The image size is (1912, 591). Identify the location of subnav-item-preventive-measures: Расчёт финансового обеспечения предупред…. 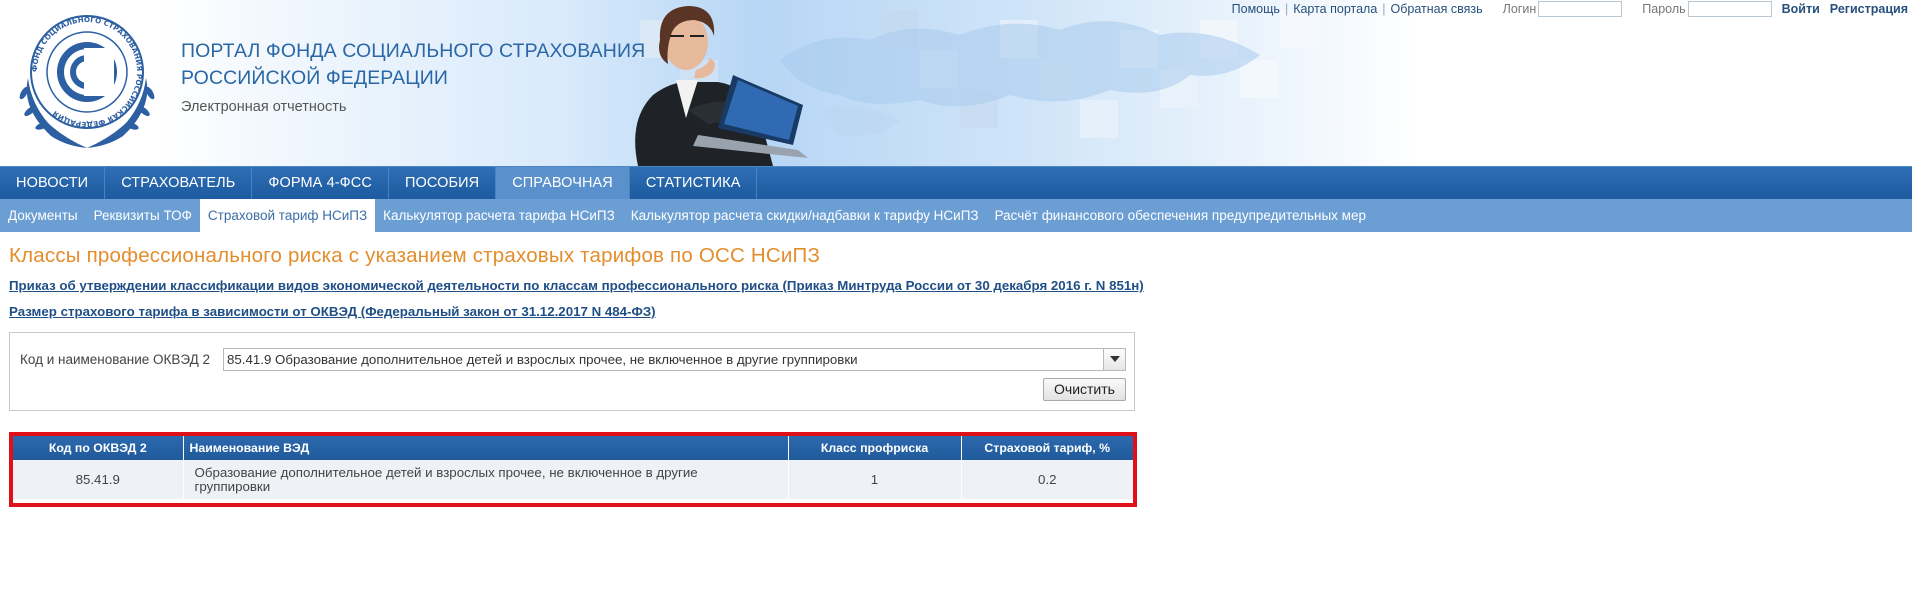
(1180, 215).